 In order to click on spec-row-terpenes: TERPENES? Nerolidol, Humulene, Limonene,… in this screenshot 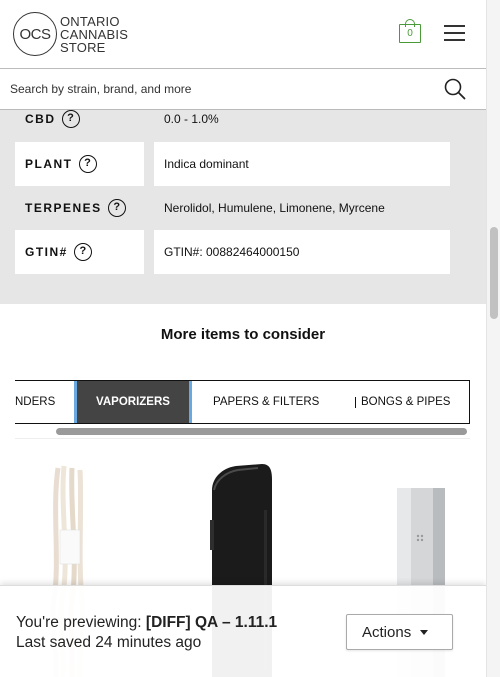, I will do `click(243, 208)`.